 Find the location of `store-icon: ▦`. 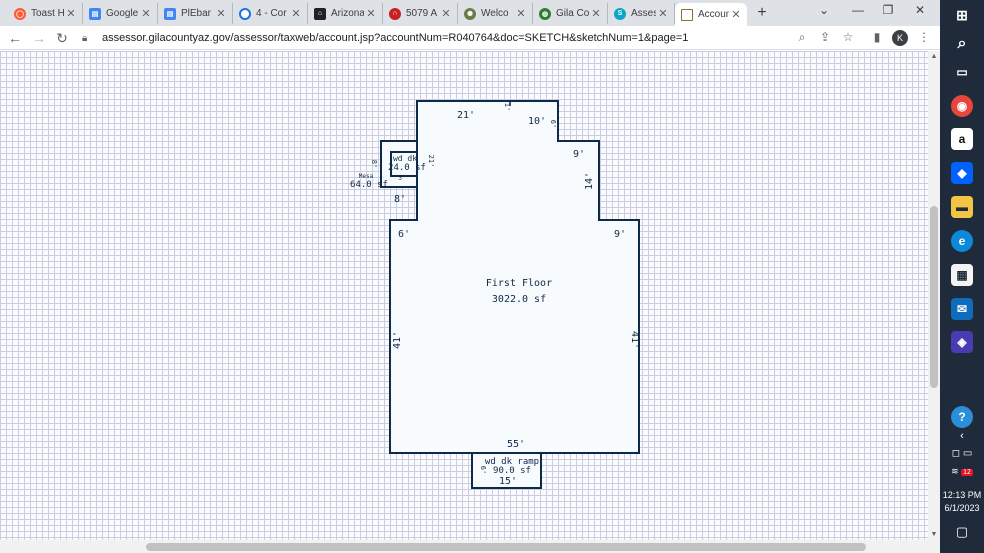

store-icon: ▦ is located at coordinates (962, 275).